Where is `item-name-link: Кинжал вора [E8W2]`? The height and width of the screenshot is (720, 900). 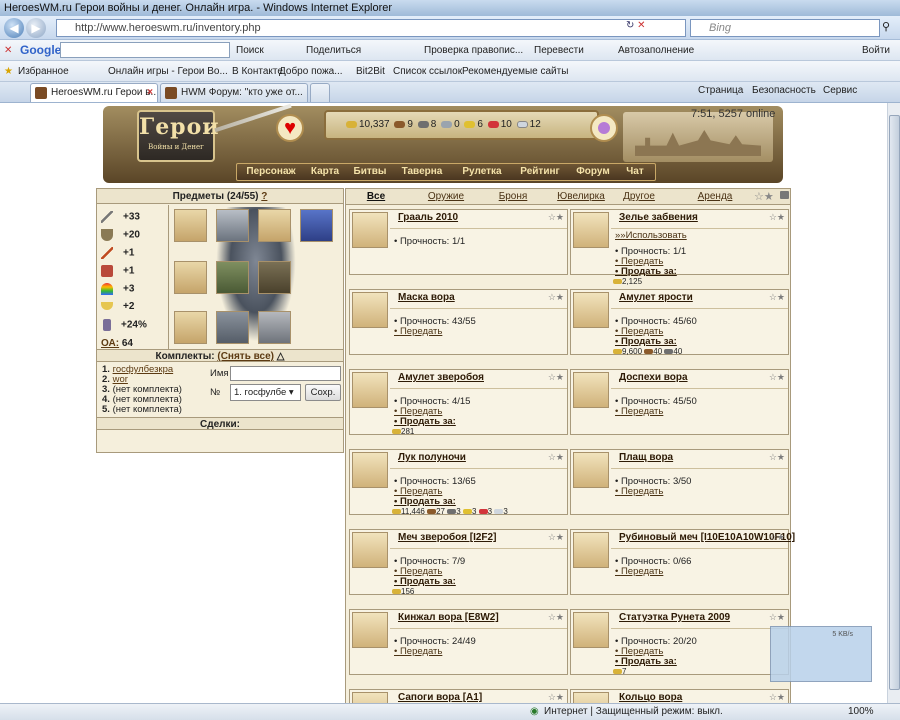 item-name-link: Кинжал вора [E8W2] is located at coordinates (448, 617).